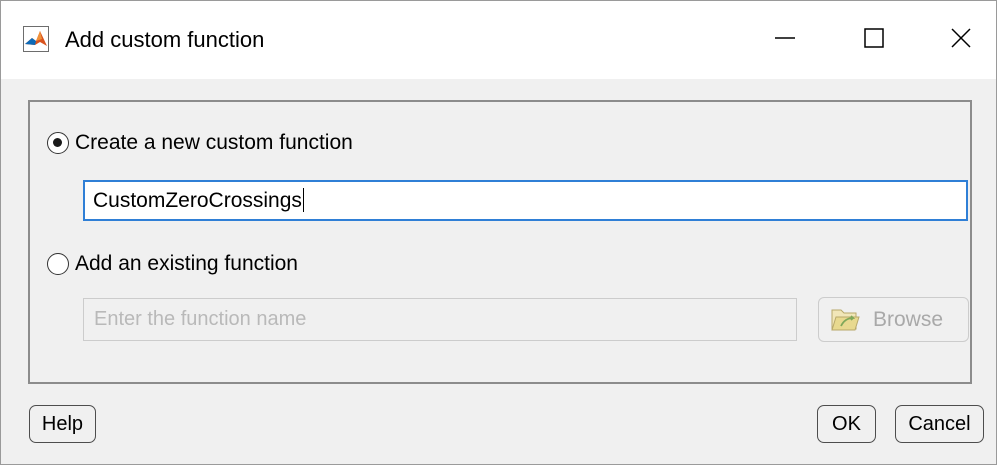 The width and height of the screenshot is (997, 465). I want to click on ok-button: OK, so click(846, 424).